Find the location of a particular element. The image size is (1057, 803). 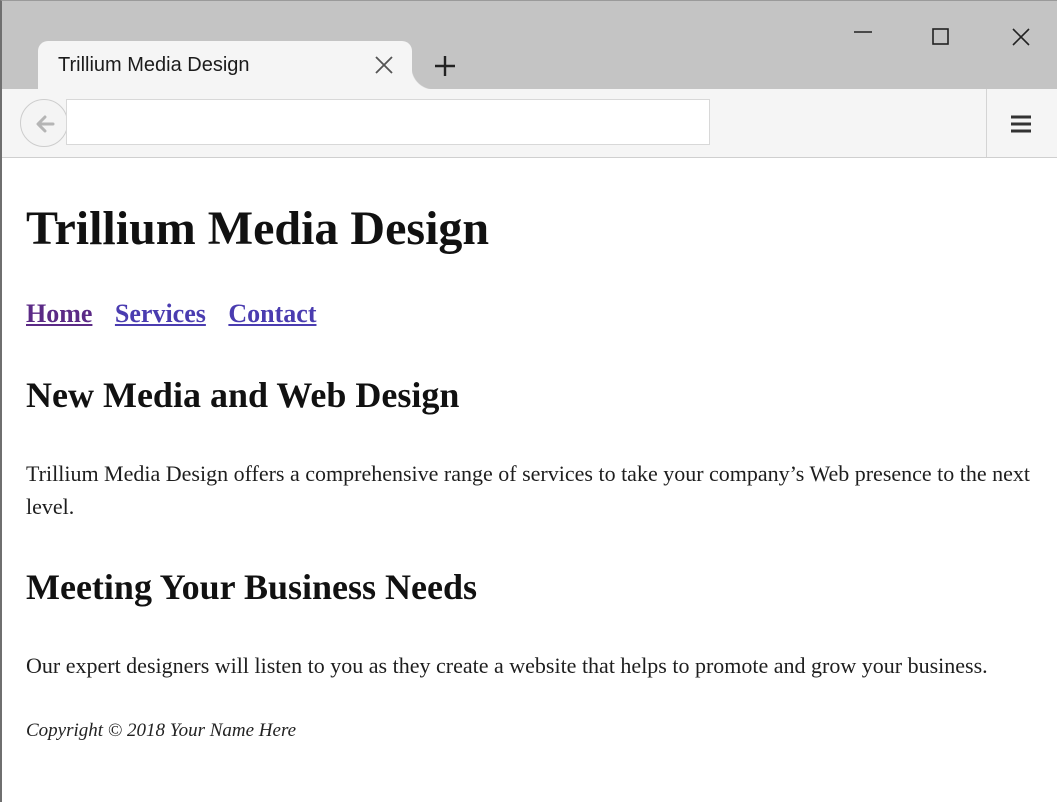

plus-icon is located at coordinates (445, 66).